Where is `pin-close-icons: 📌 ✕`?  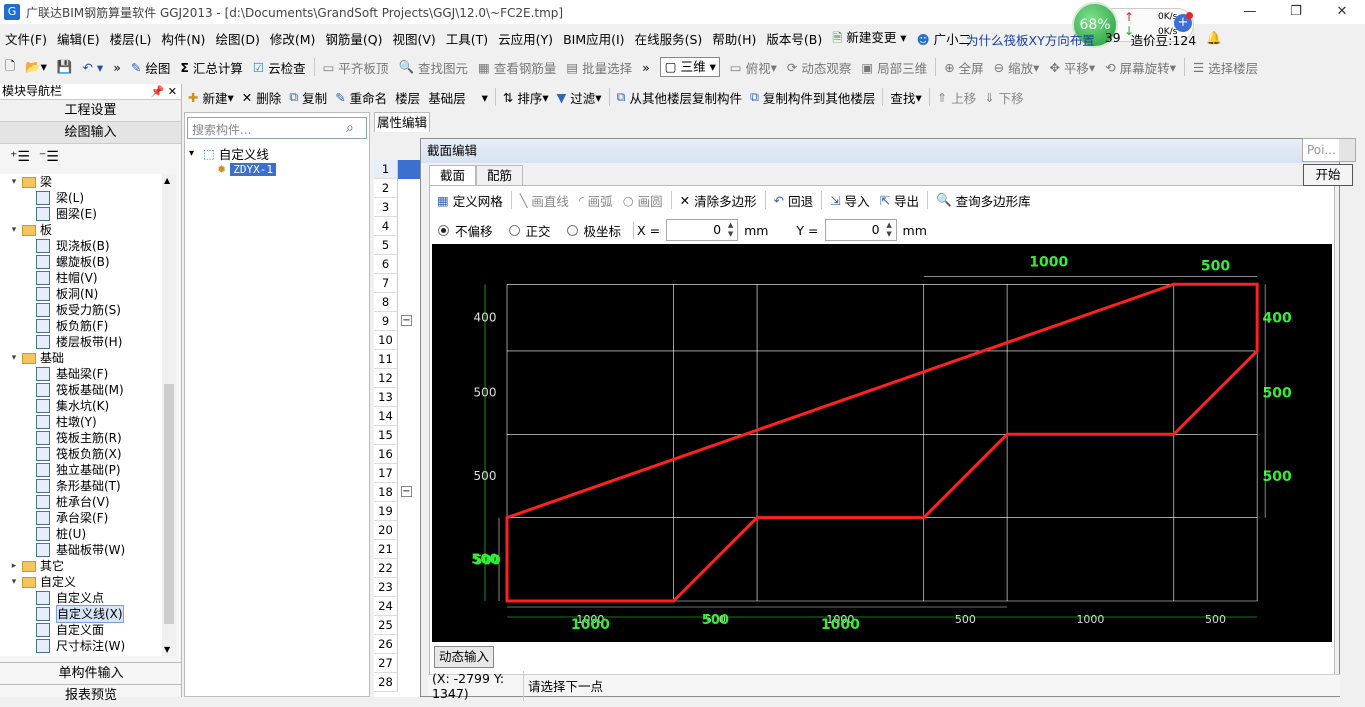
pin-close-icons: 📌 ✕ is located at coordinates (164, 91).